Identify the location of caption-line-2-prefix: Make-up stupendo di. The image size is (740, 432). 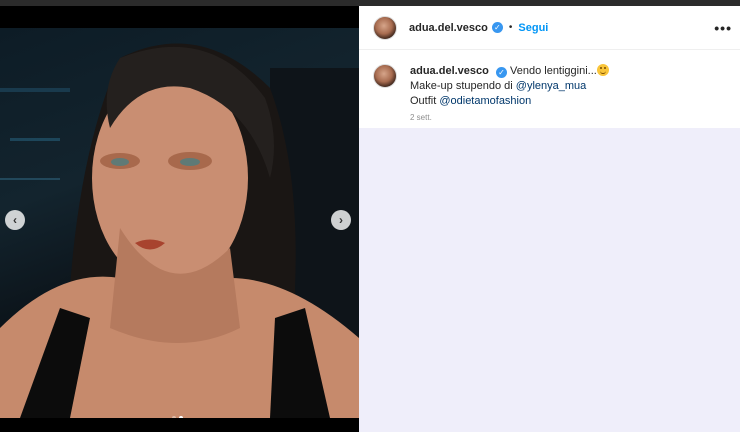
(463, 86).